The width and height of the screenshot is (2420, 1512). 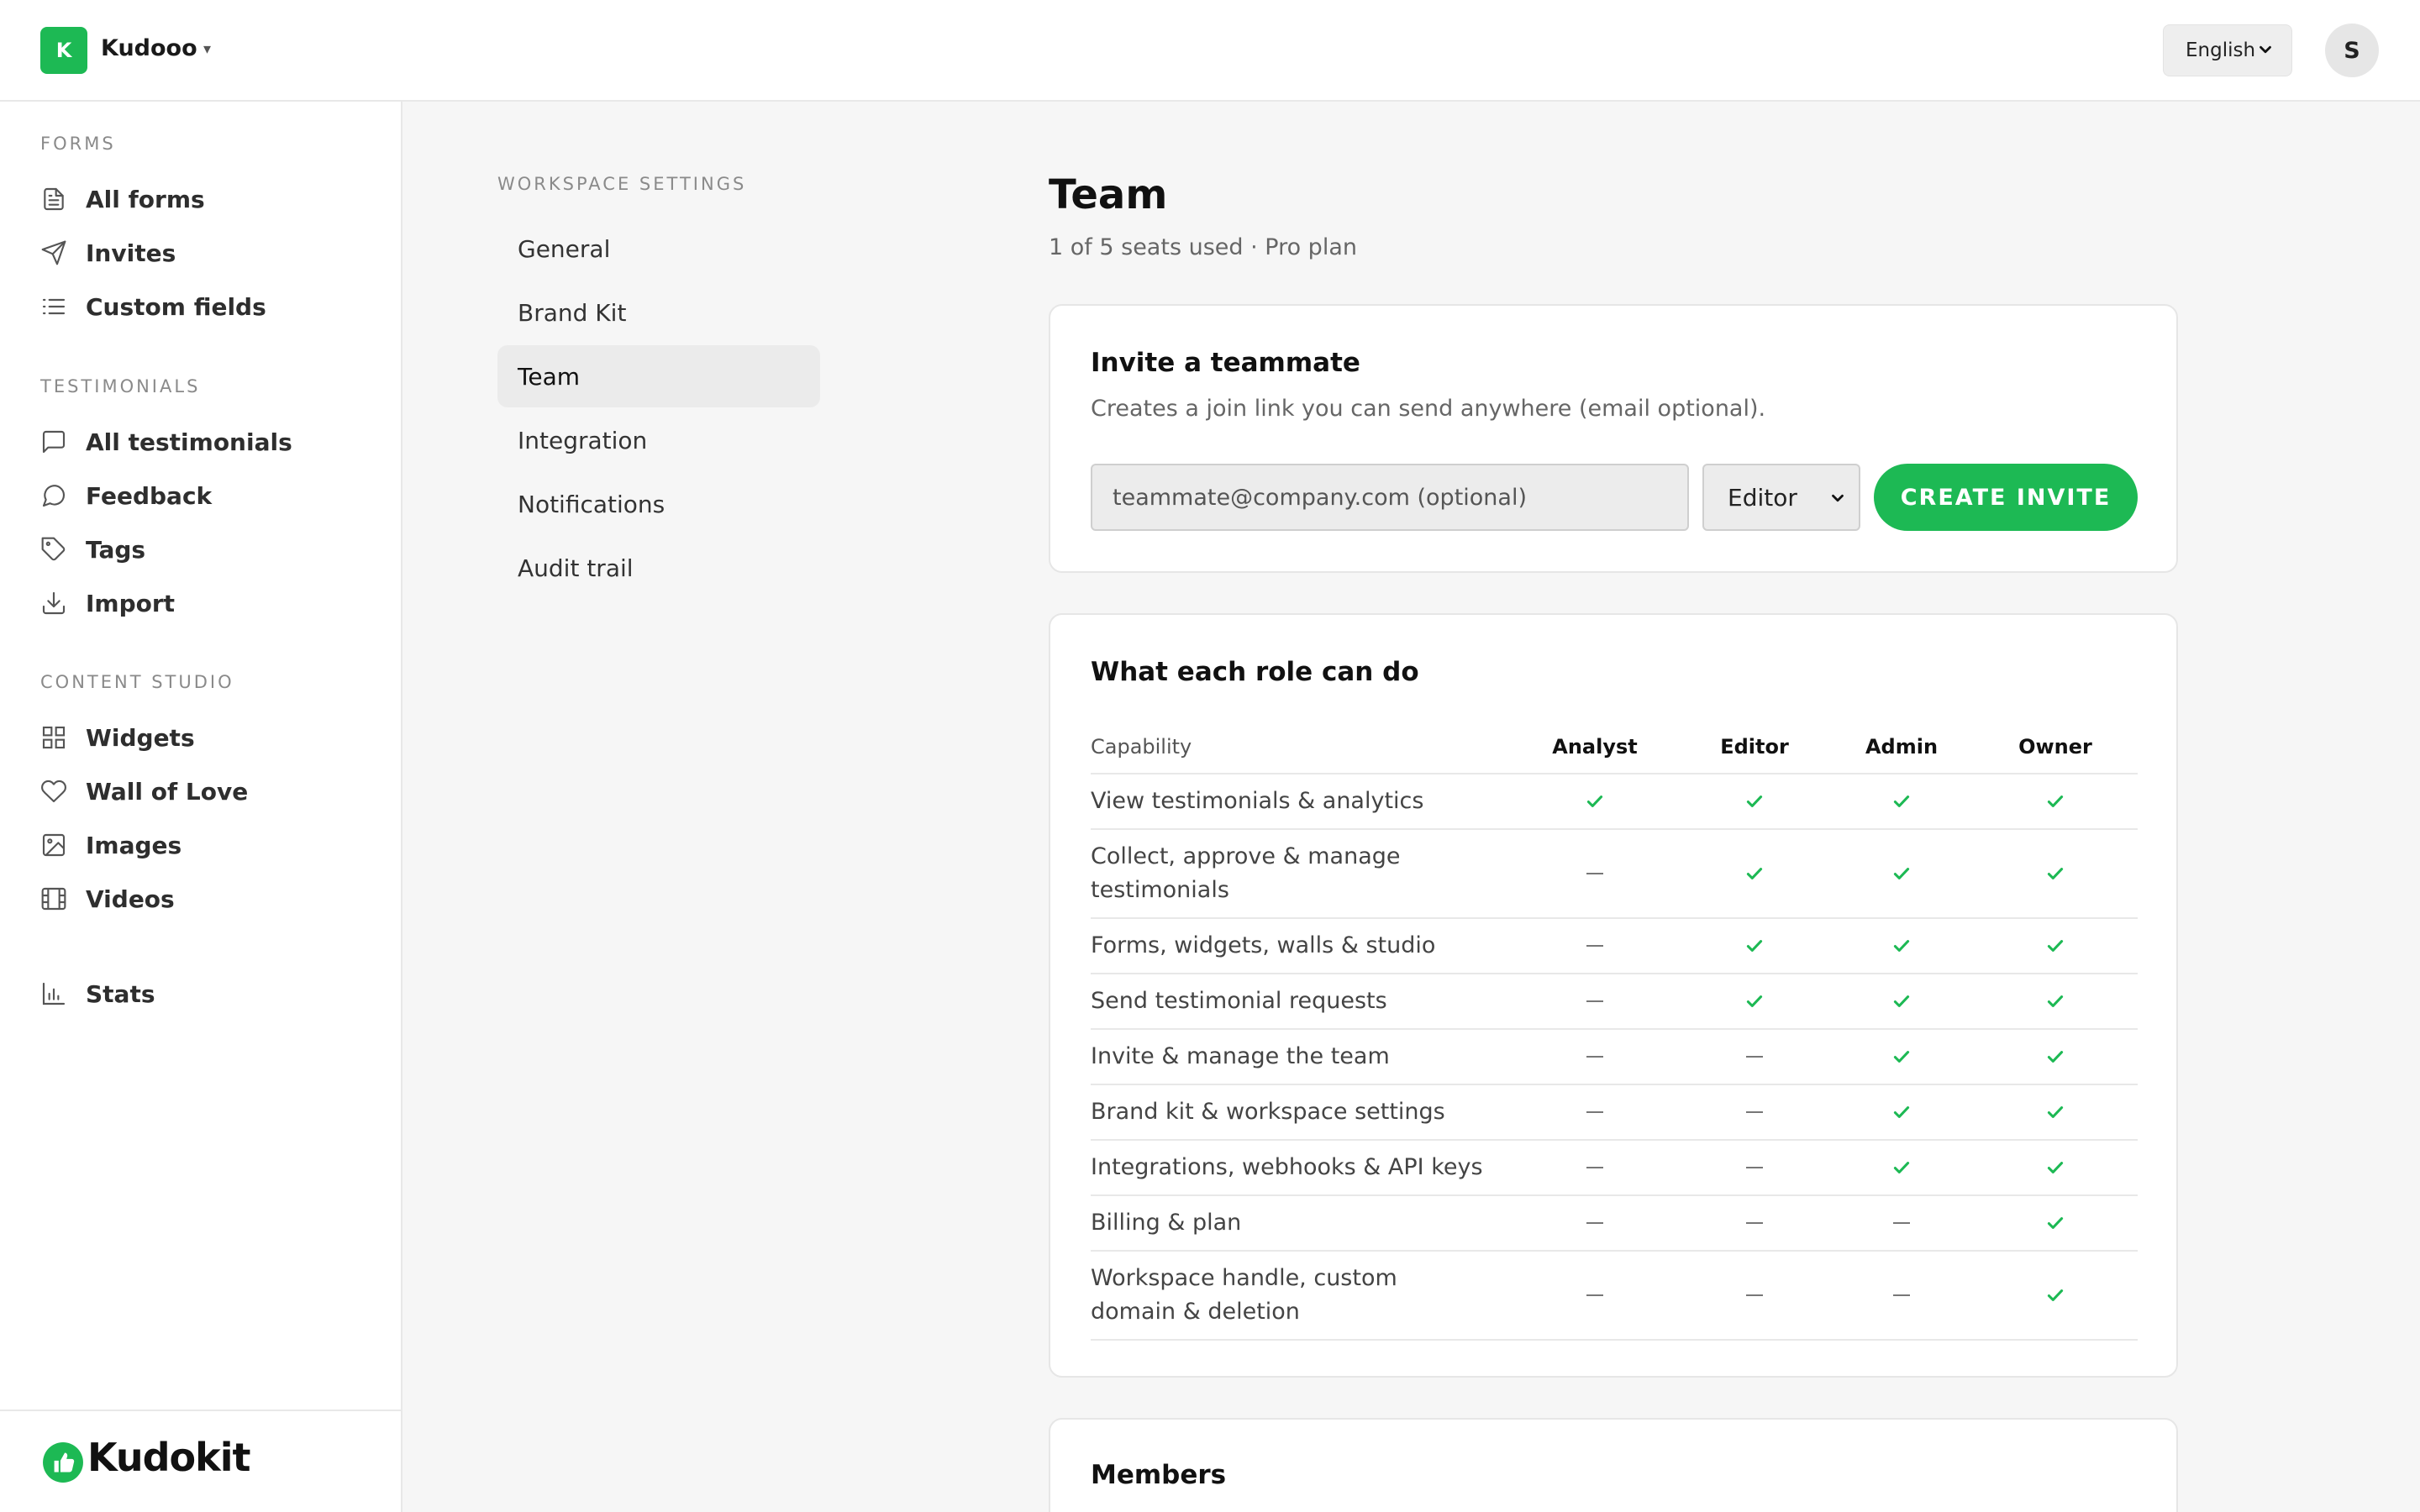 I want to click on top-bar: K Kudooo ▾ English S, so click(x=1210, y=51).